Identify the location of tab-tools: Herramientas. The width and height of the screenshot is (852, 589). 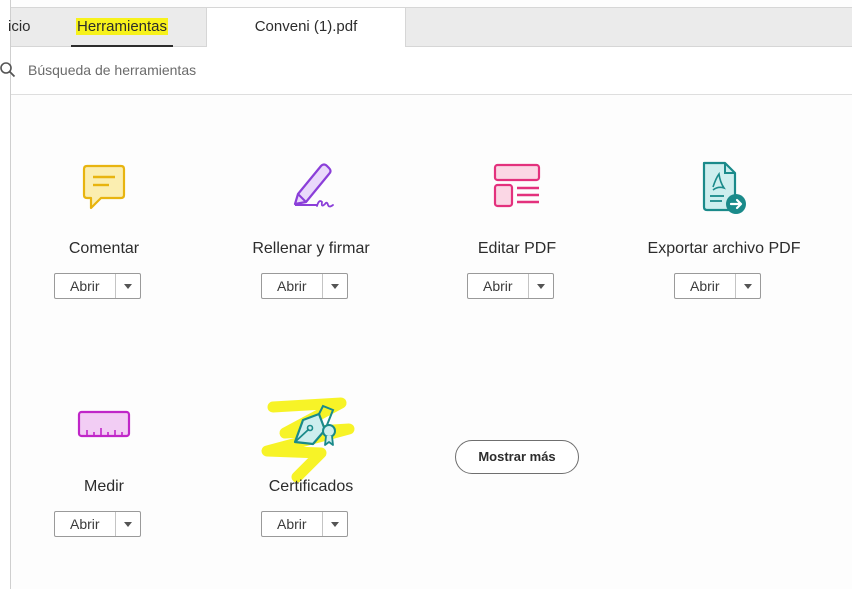
(122, 27).